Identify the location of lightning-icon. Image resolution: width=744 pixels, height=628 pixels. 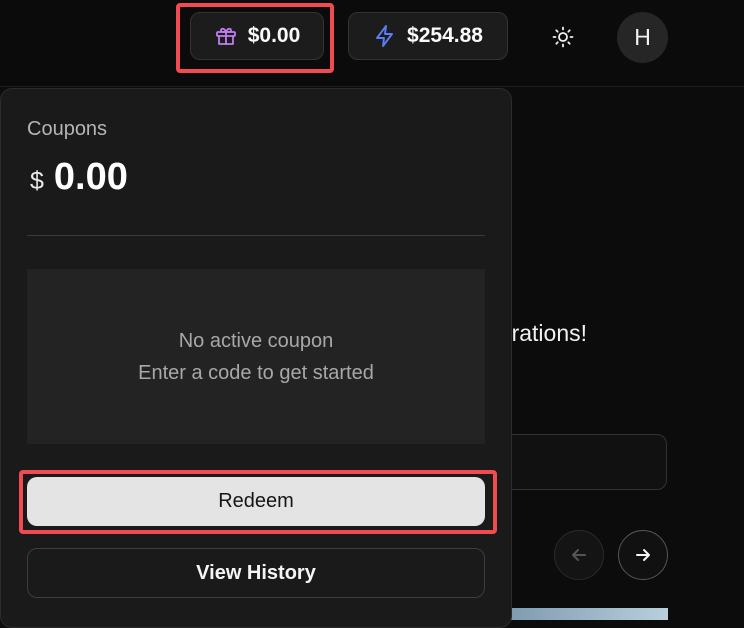
(384, 36).